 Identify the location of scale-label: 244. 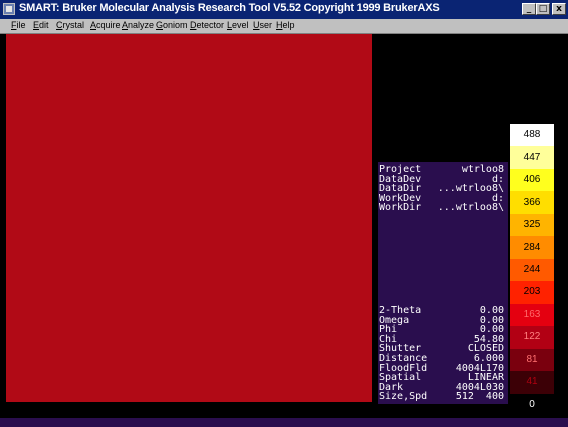
(532, 269).